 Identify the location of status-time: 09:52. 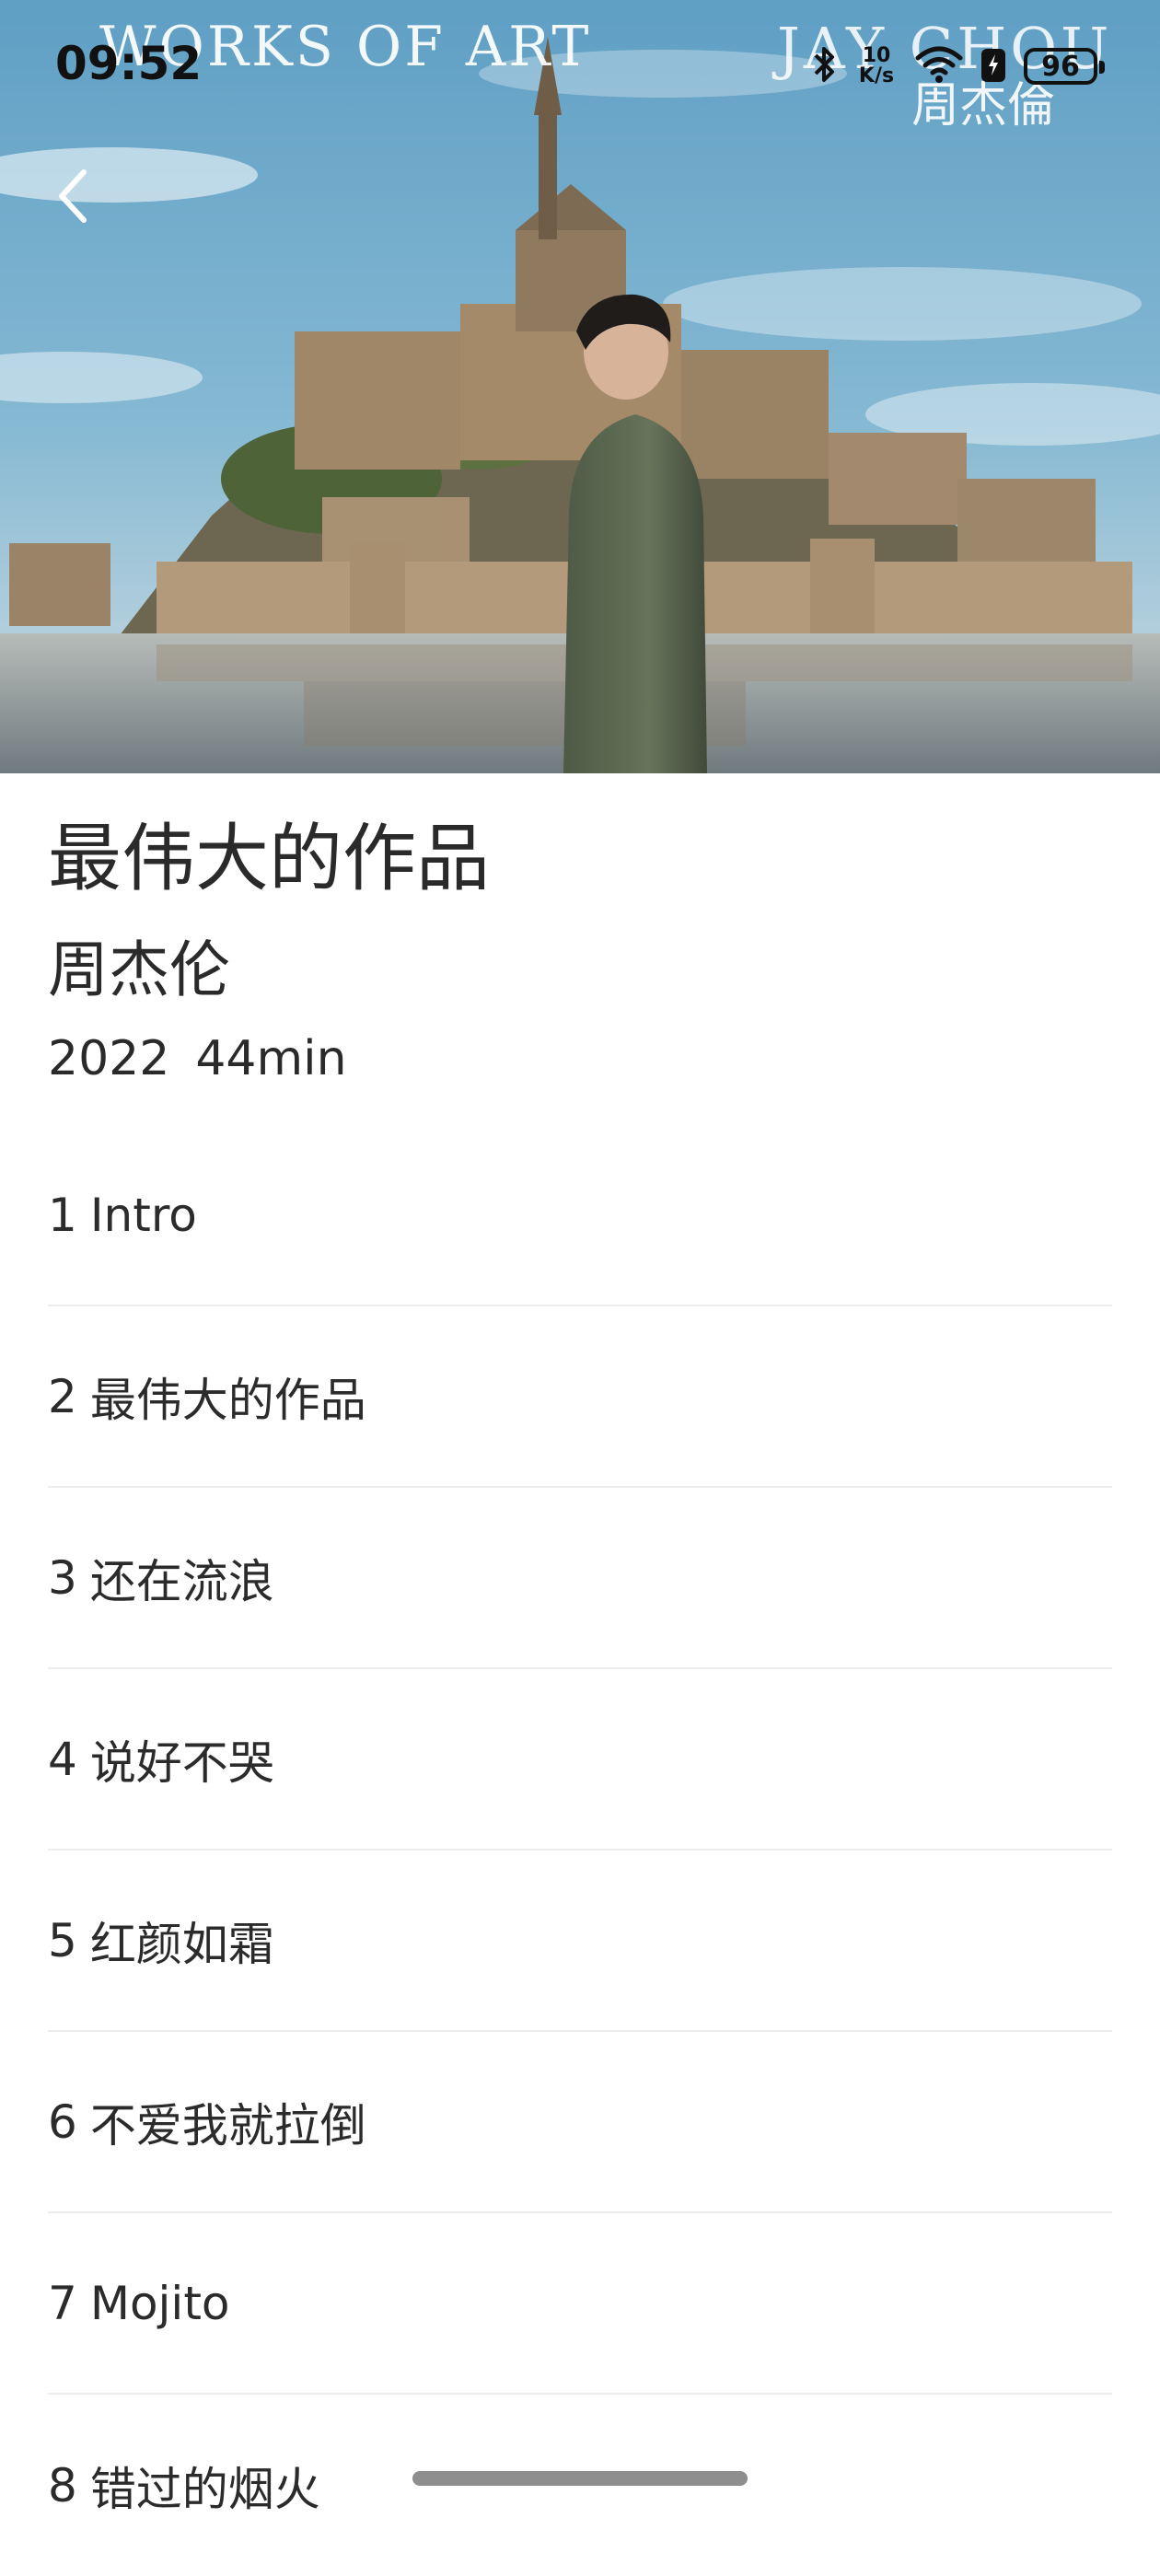
(129, 63).